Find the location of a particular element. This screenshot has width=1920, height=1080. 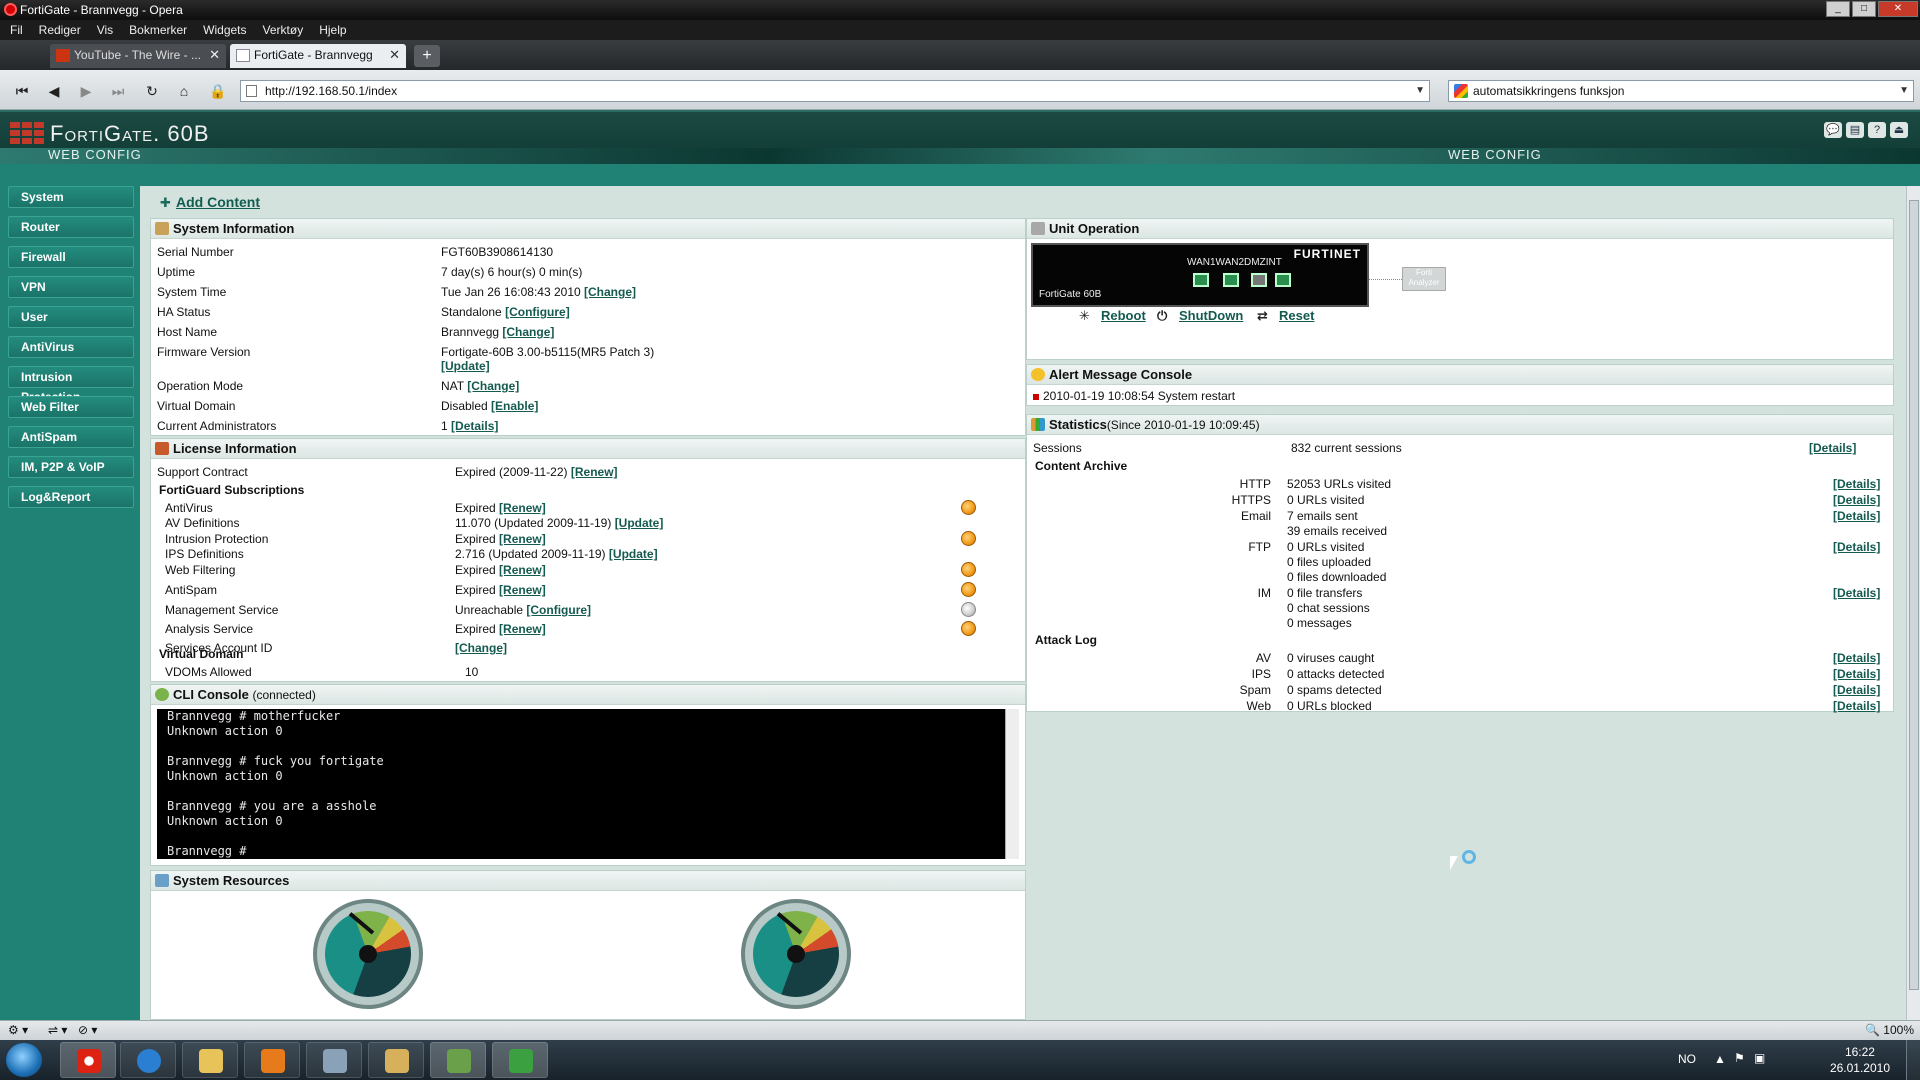

reset-button: ⇄ Reset is located at coordinates (1285, 315).